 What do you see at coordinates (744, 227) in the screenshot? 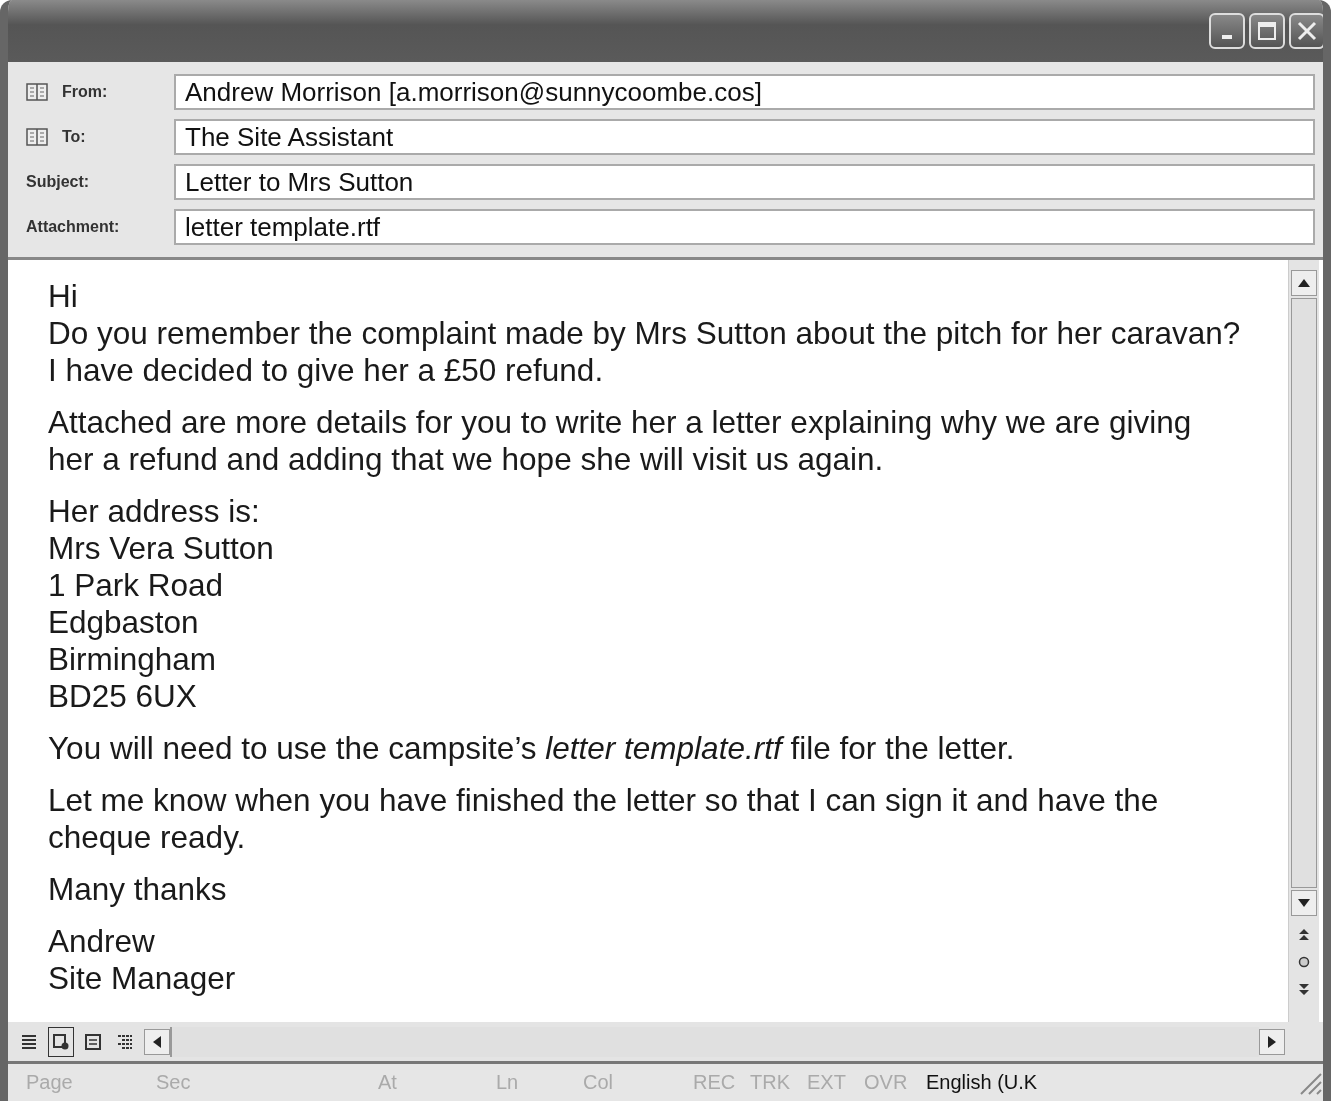
I see `header-field: letter template.rtf` at bounding box center [744, 227].